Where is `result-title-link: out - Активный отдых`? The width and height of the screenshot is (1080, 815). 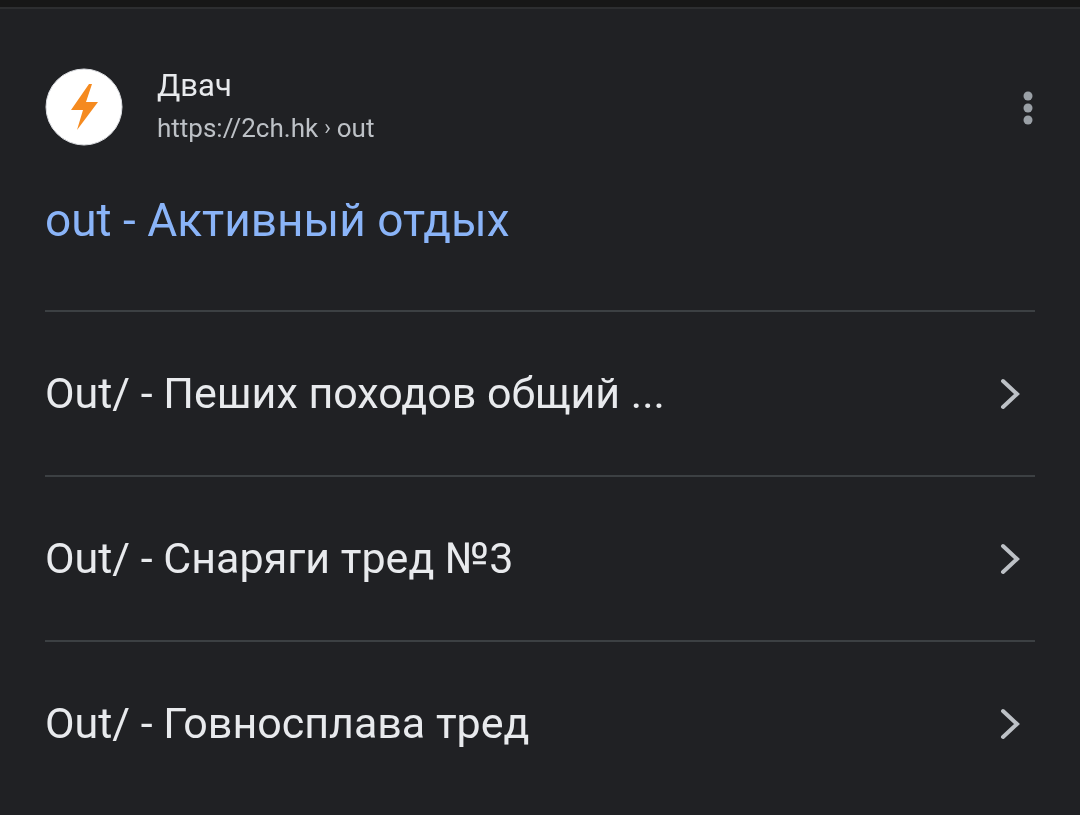 result-title-link: out - Активный отдых is located at coordinates (277, 220).